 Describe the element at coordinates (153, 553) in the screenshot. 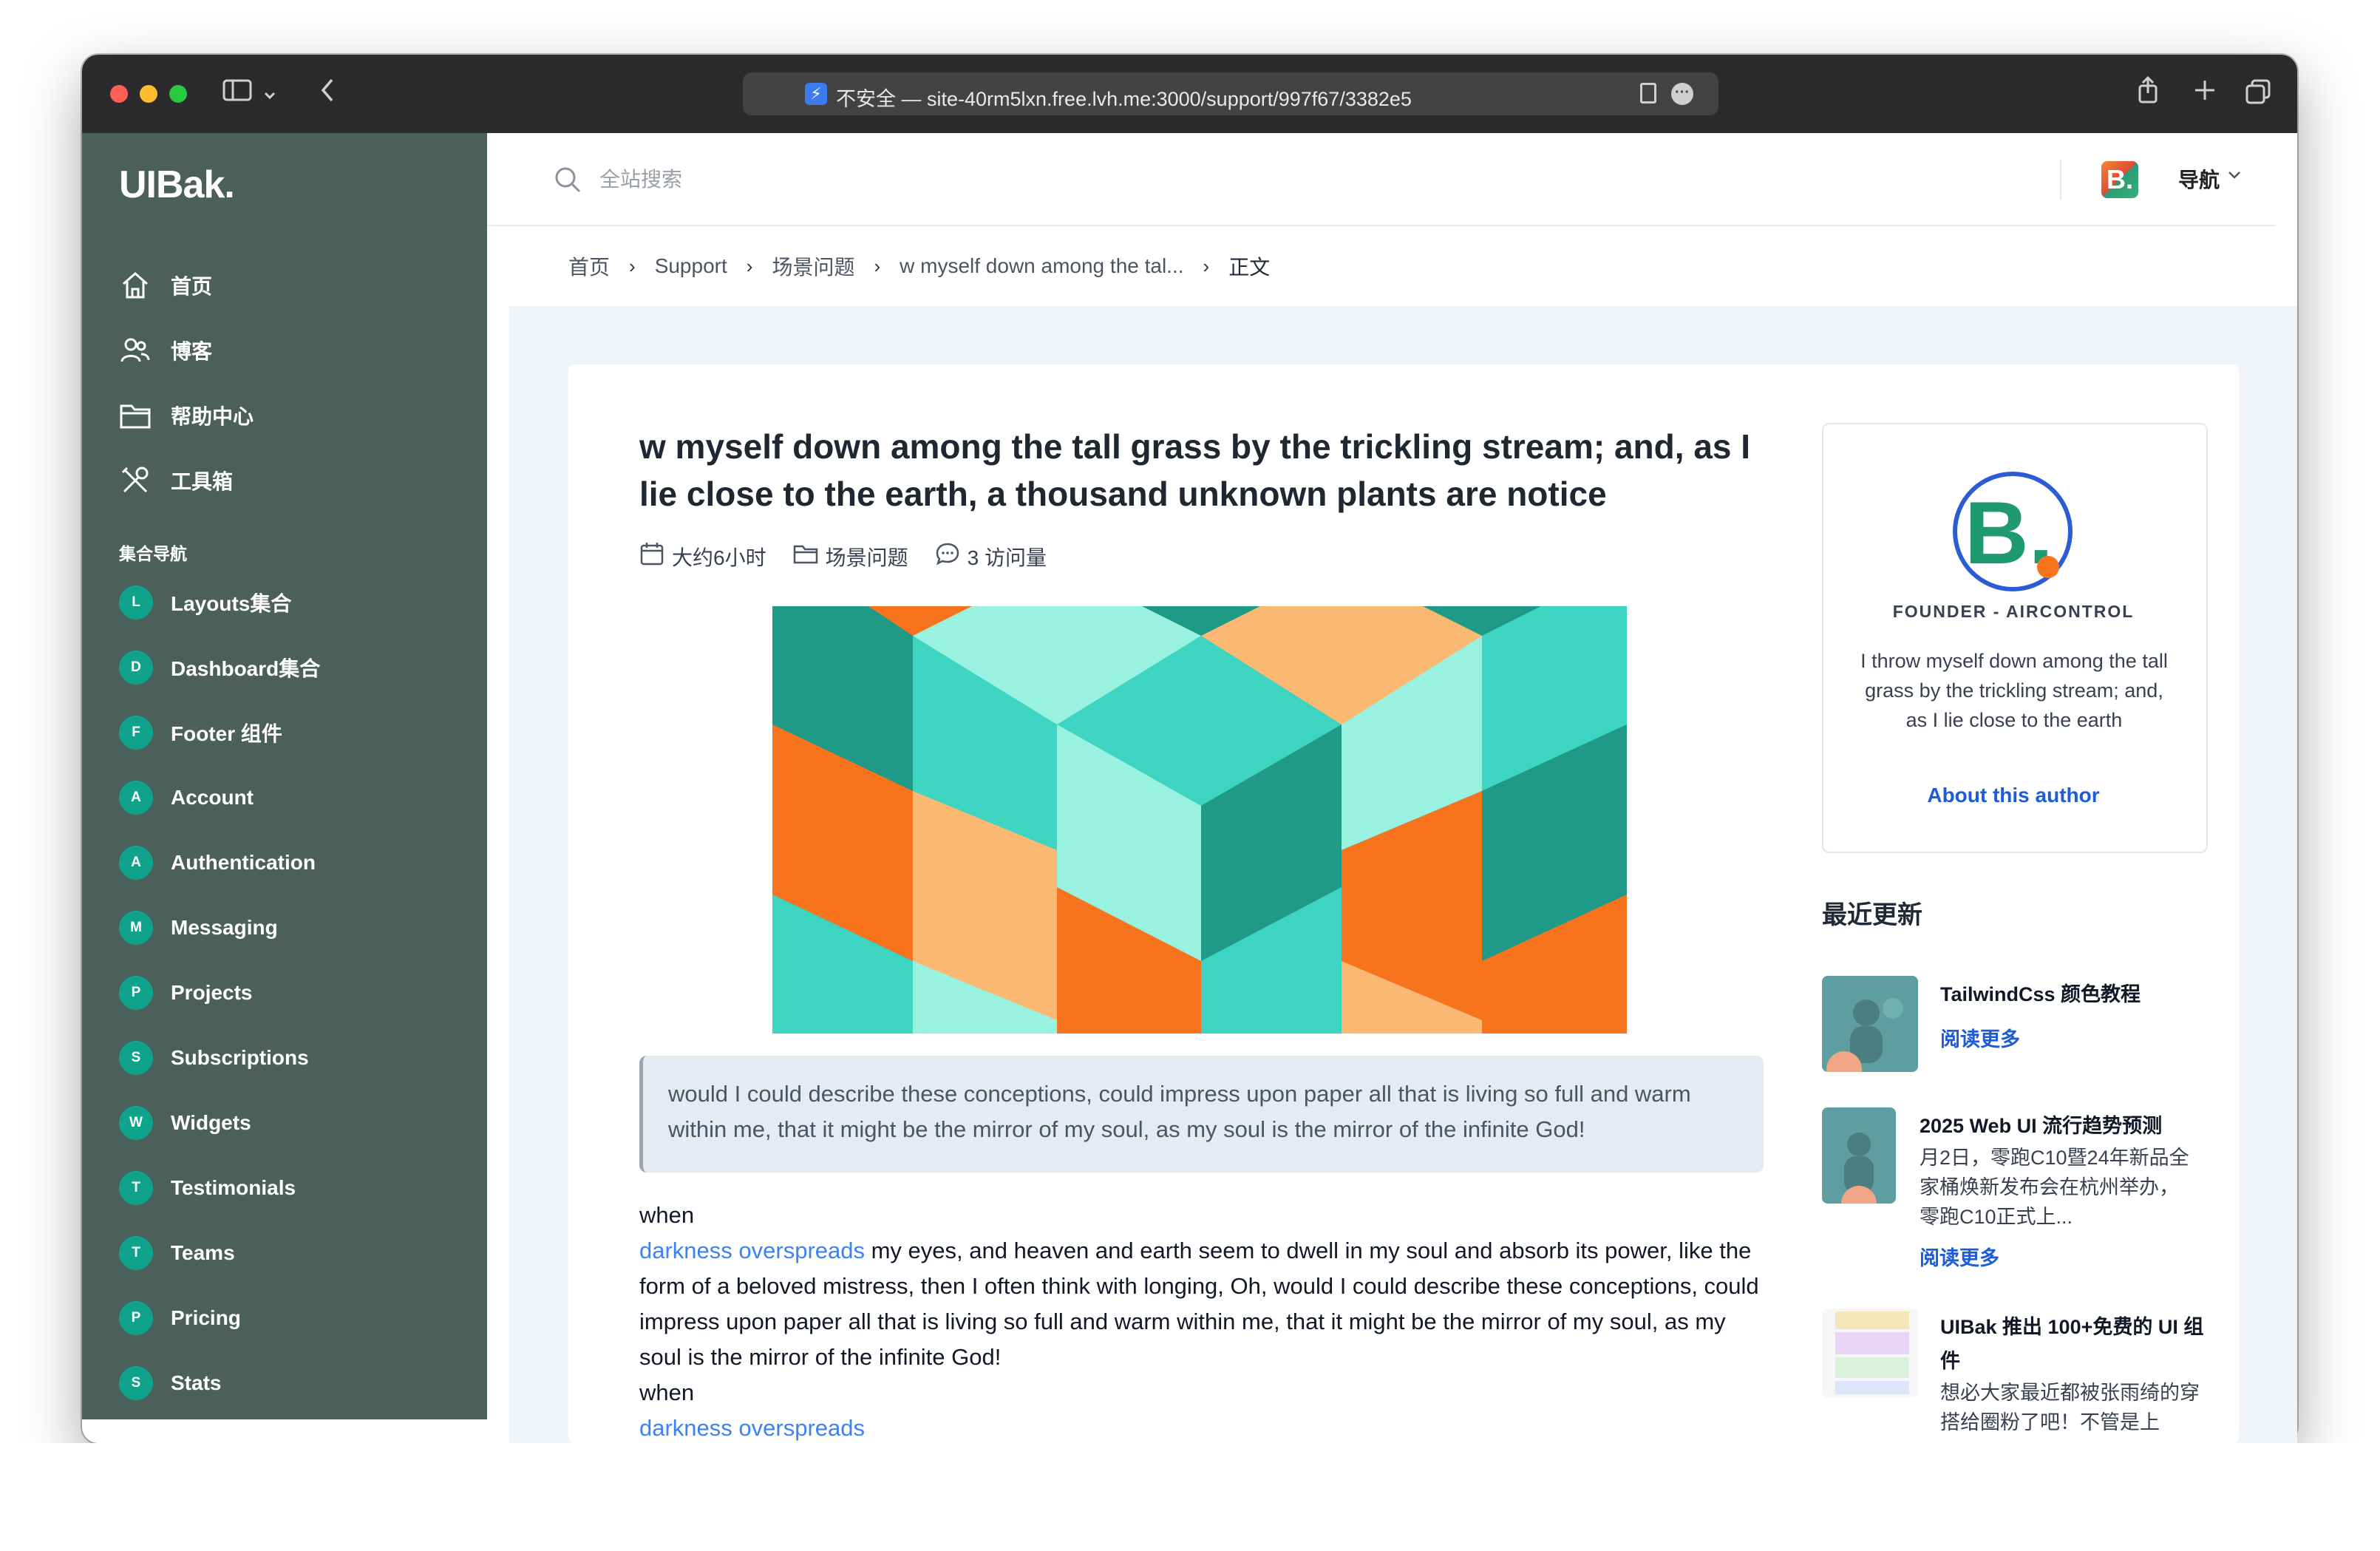

I see `collections-section-title: 集合导航` at that location.